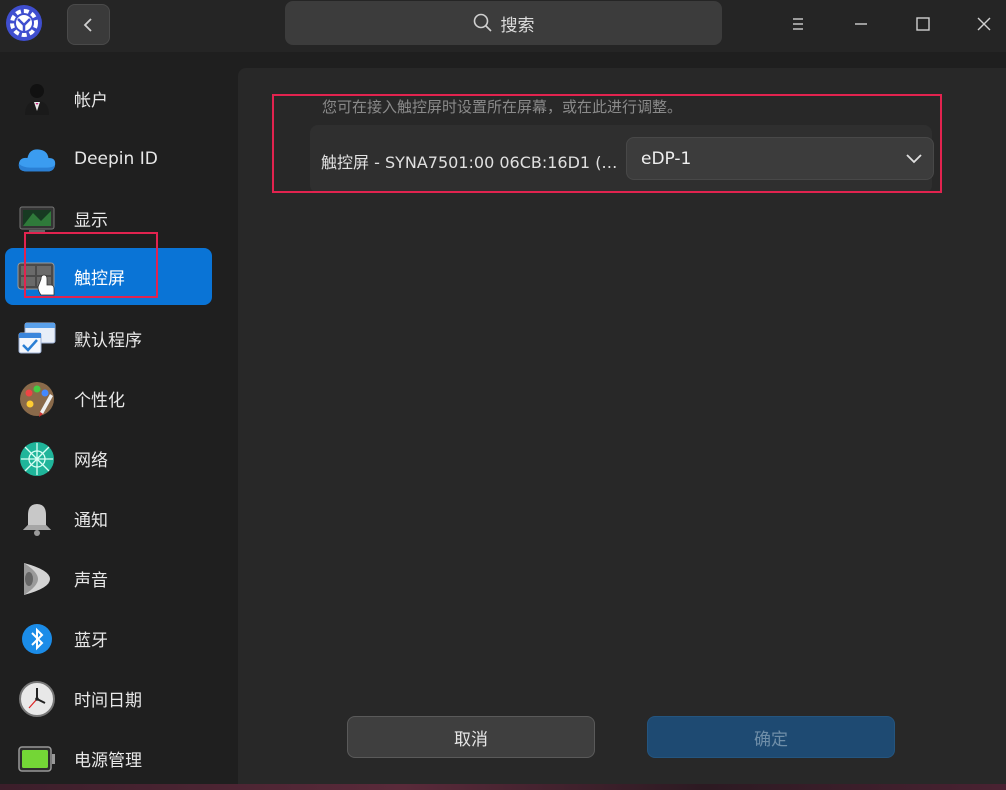 Image resolution: width=1006 pixels, height=790 pixels. What do you see at coordinates (37, 99) in the screenshot?
I see `account-icon` at bounding box center [37, 99].